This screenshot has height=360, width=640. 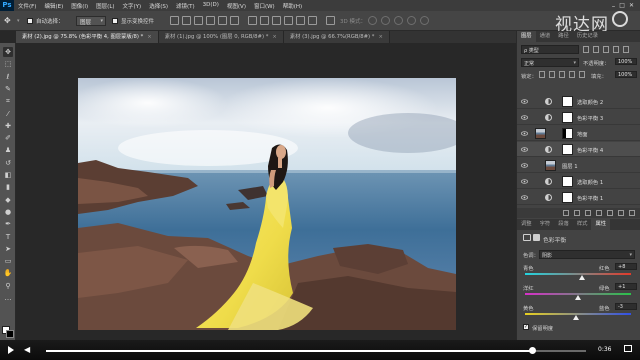 What do you see at coordinates (550, 165) in the screenshot?
I see `layer-thumbnail` at bounding box center [550, 165].